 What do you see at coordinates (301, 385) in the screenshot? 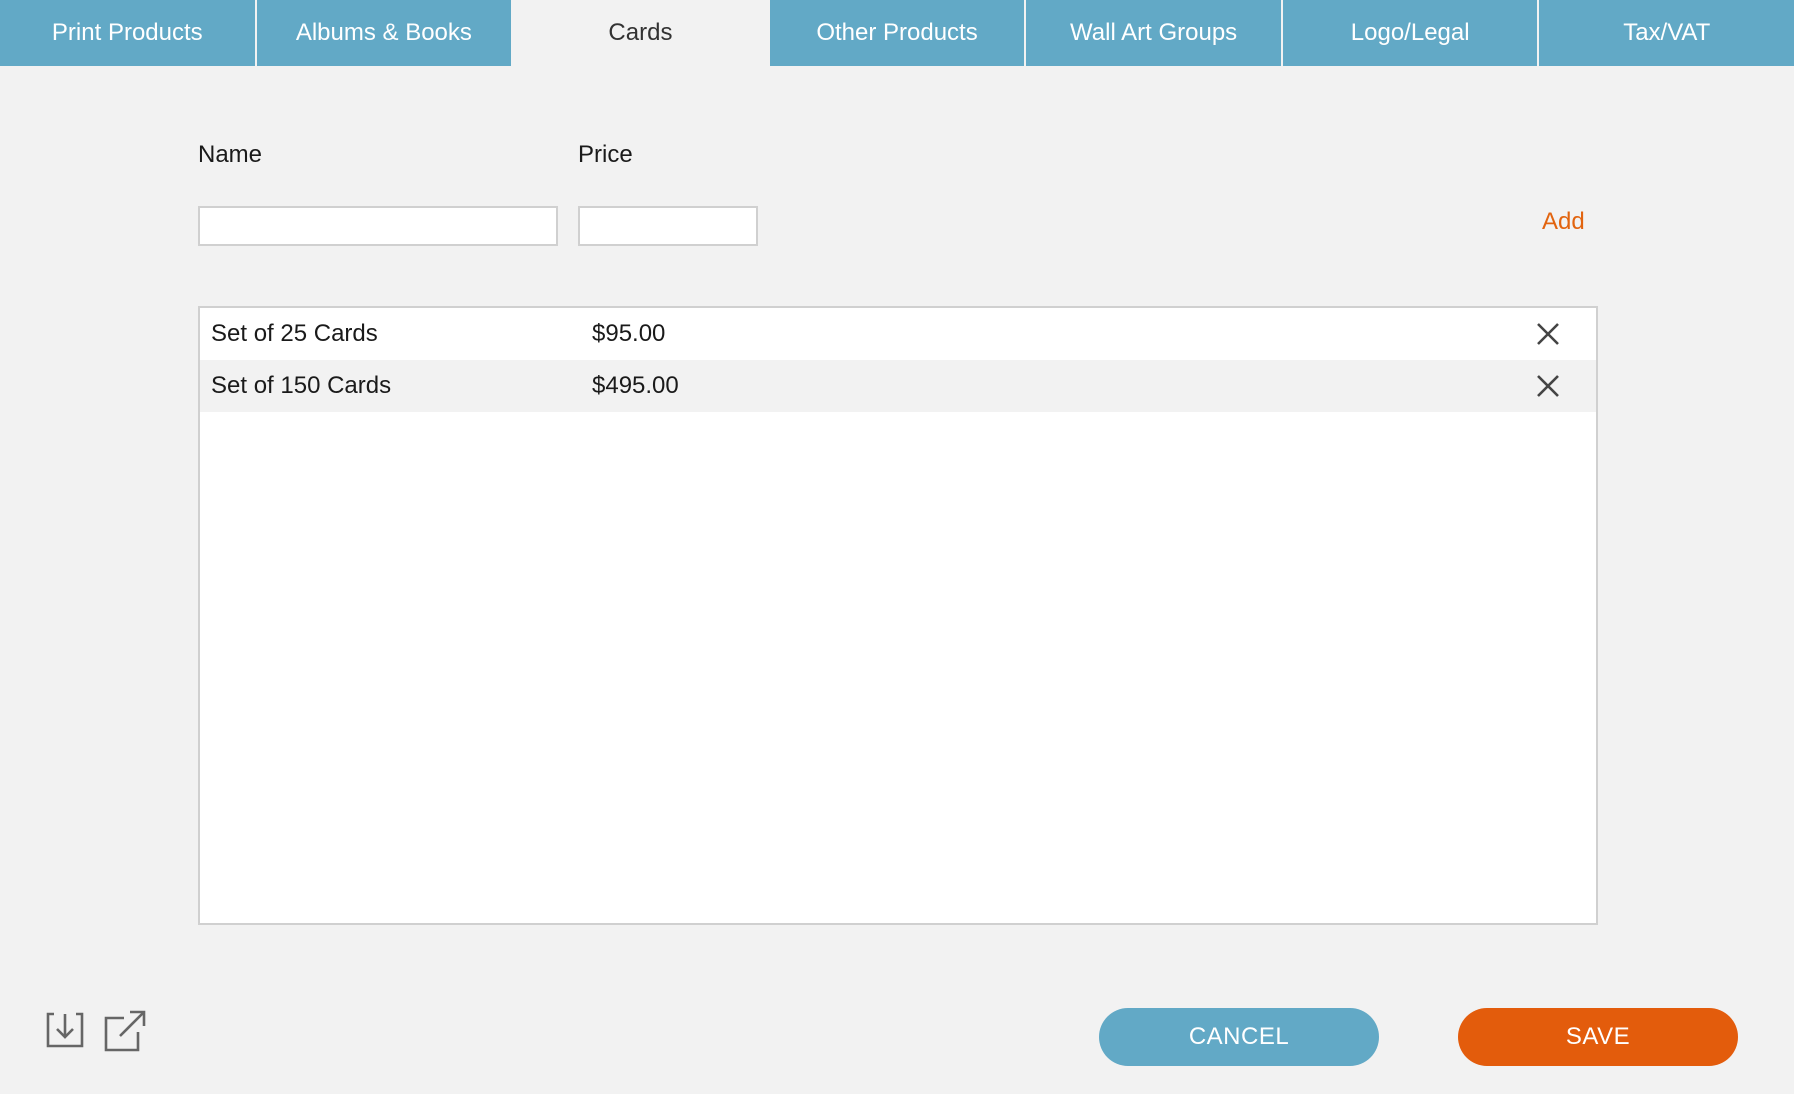
I see `item-name: Set of 150 Cards` at bounding box center [301, 385].